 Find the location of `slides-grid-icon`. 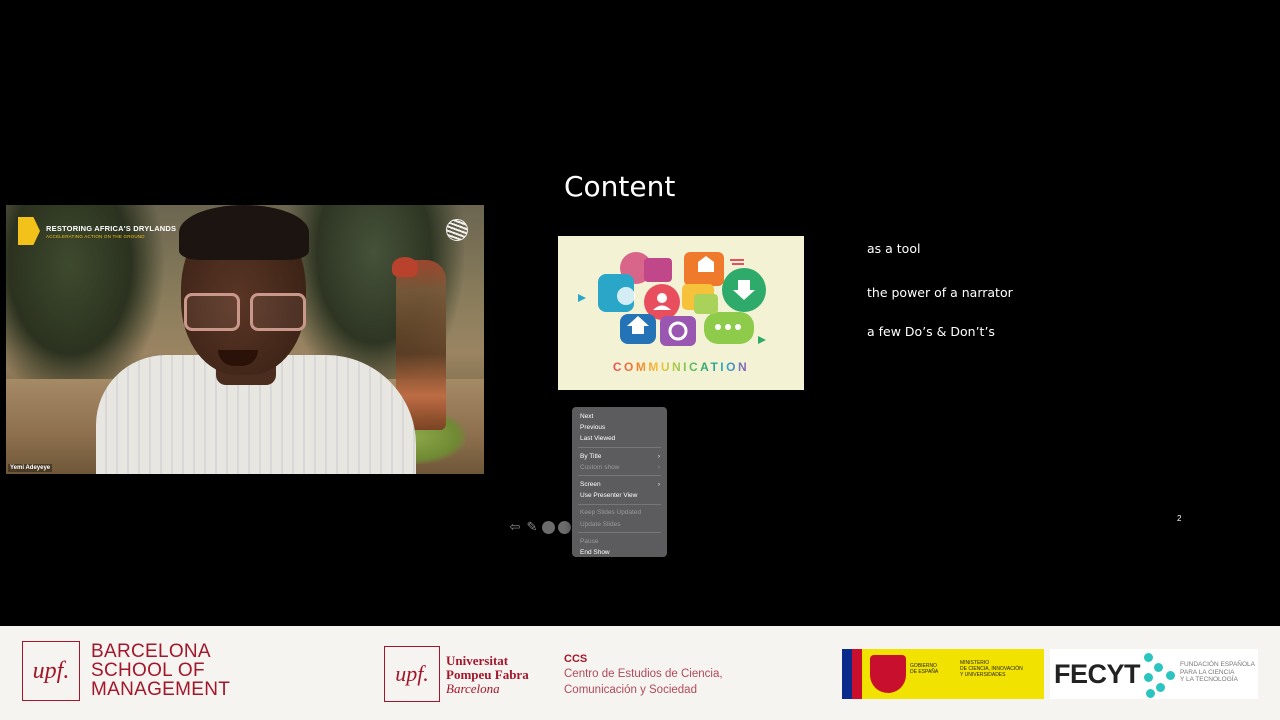

slides-grid-icon is located at coordinates (548, 527).